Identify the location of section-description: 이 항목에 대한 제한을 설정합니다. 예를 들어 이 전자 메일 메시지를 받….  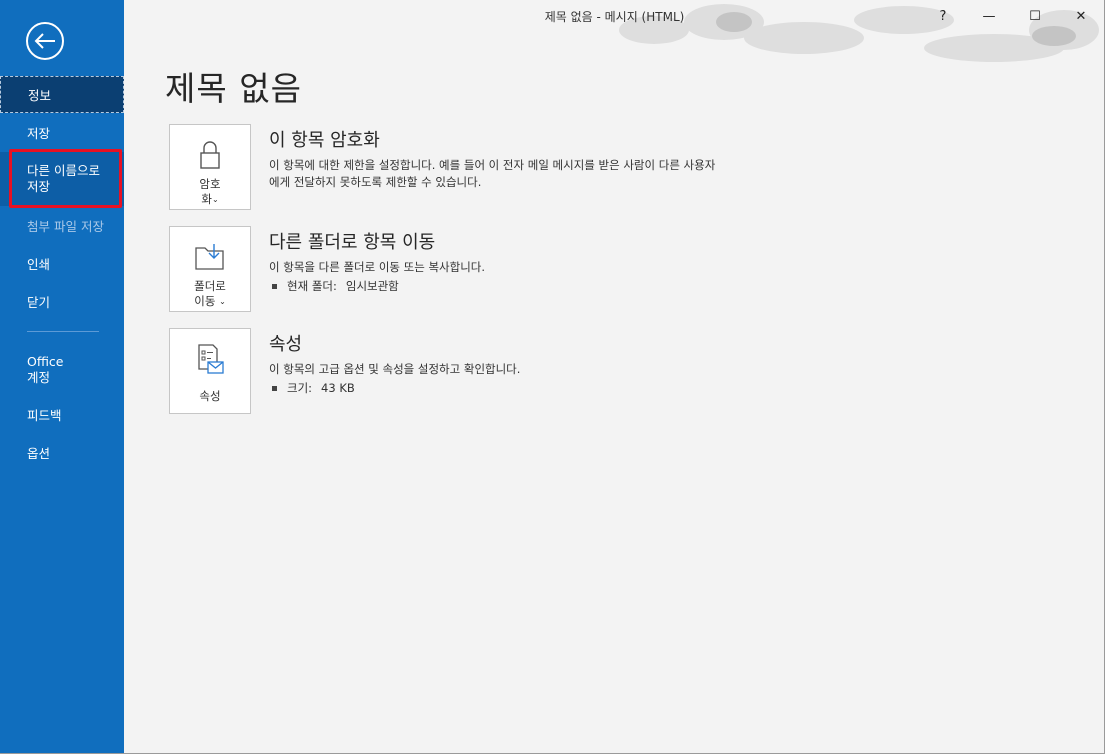
(492, 173).